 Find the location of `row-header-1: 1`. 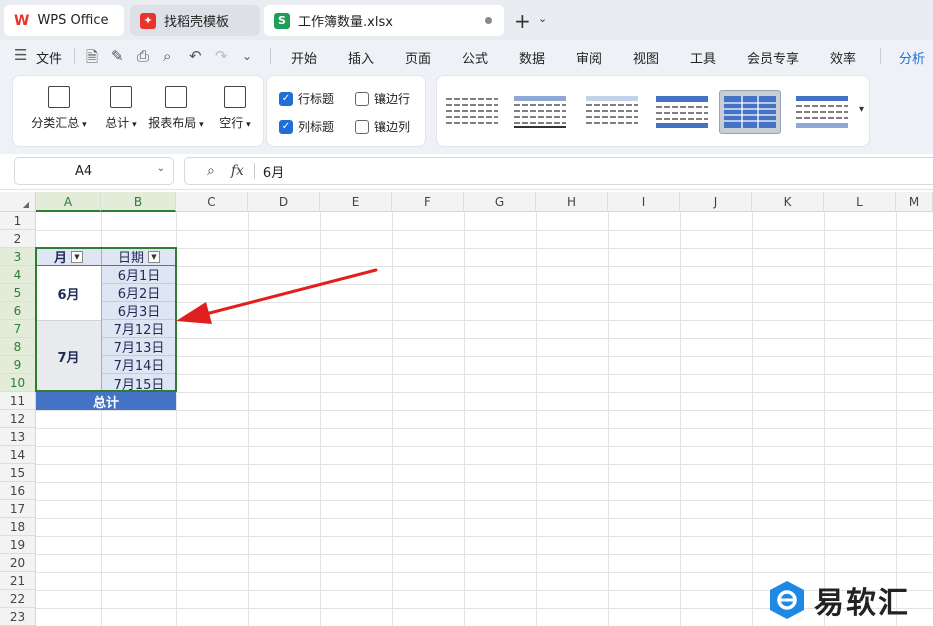

row-header-1: 1 is located at coordinates (18, 221).